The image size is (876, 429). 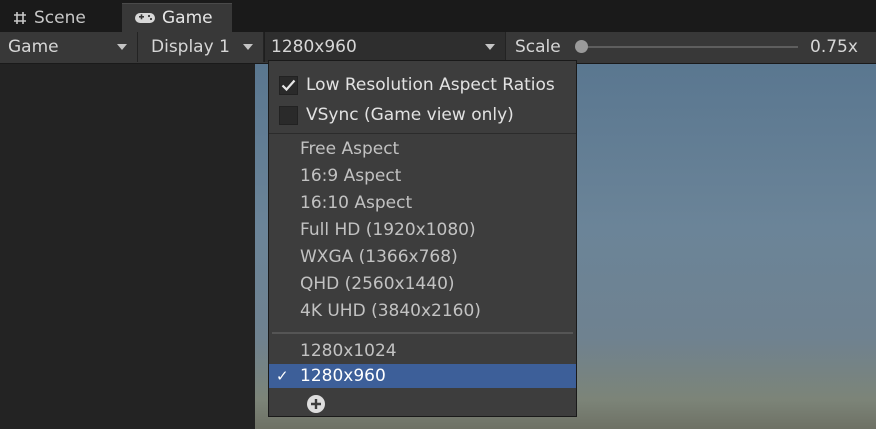 I want to click on menu-item-1280x960: 1280x960, so click(x=343, y=376).